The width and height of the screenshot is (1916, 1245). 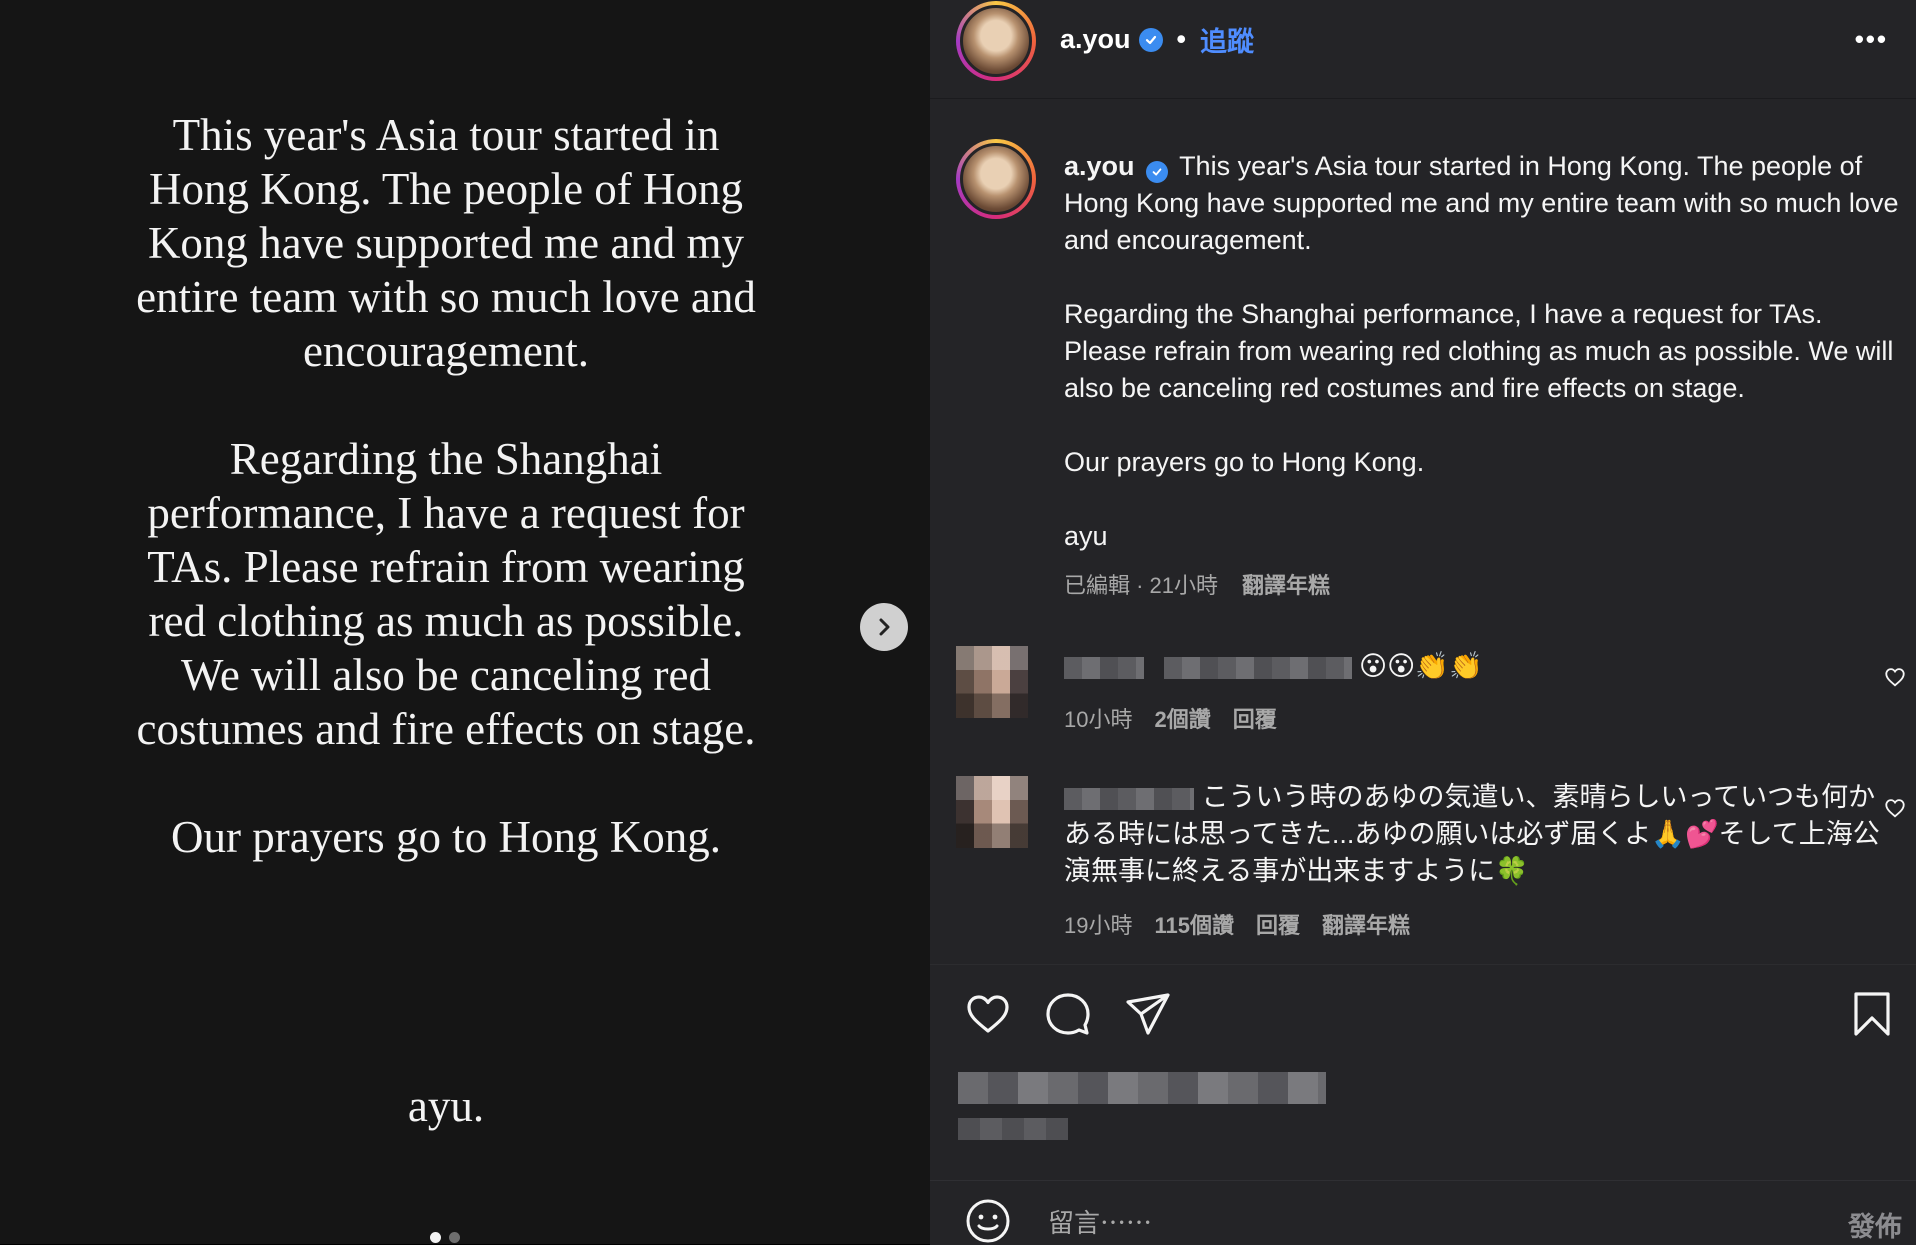 What do you see at coordinates (1875, 1224) in the screenshot?
I see `post-comment-button: 發佈` at bounding box center [1875, 1224].